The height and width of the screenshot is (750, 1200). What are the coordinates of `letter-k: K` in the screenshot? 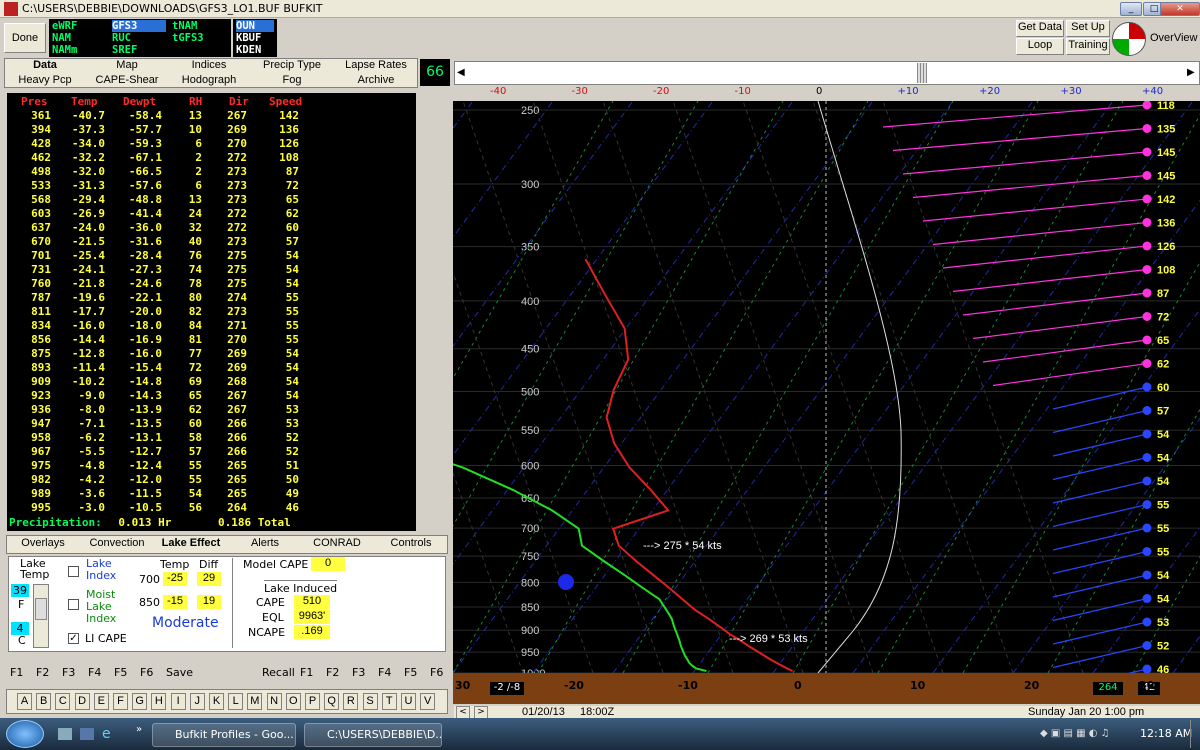 It's located at (216, 701).